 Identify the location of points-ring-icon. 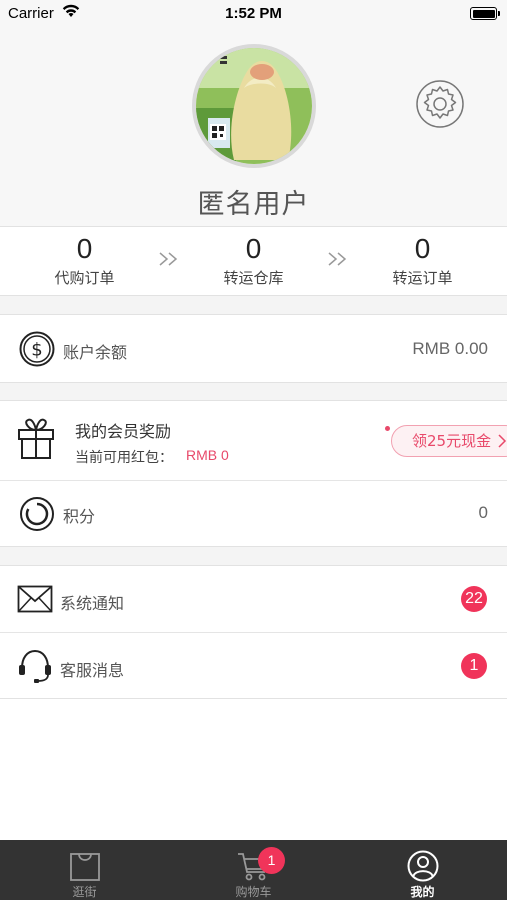
(37, 514).